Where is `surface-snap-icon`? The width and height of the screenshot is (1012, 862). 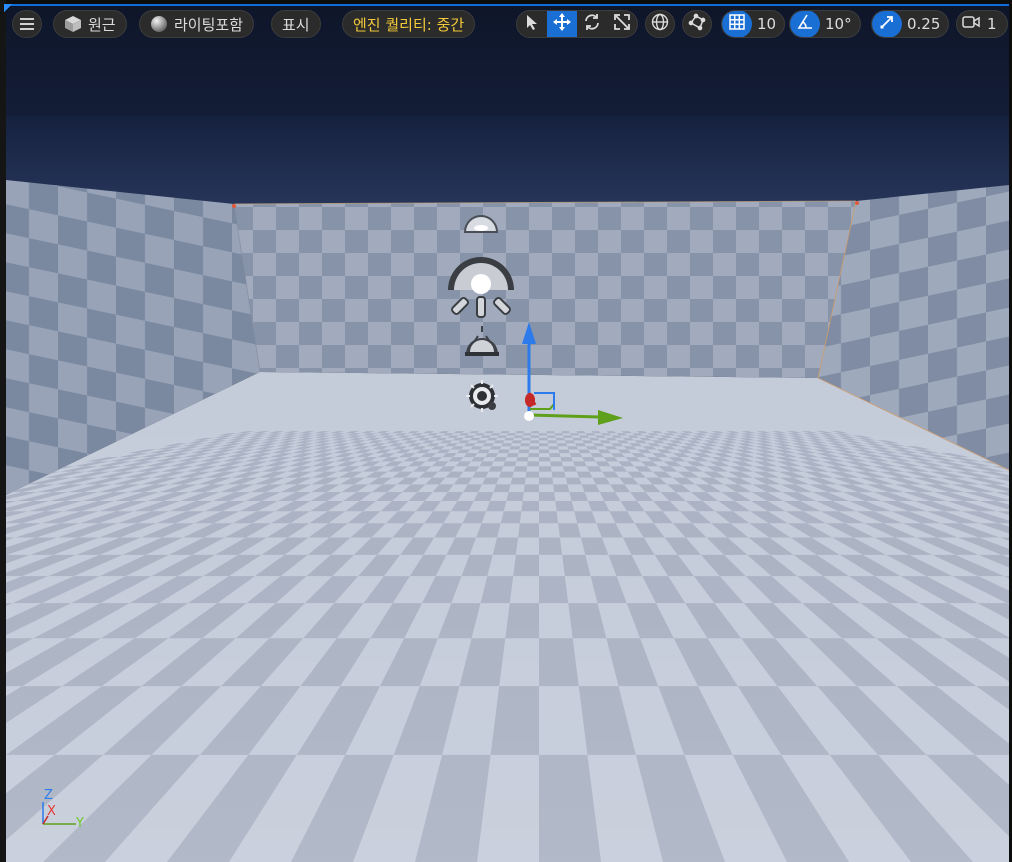 surface-snap-icon is located at coordinates (697, 24).